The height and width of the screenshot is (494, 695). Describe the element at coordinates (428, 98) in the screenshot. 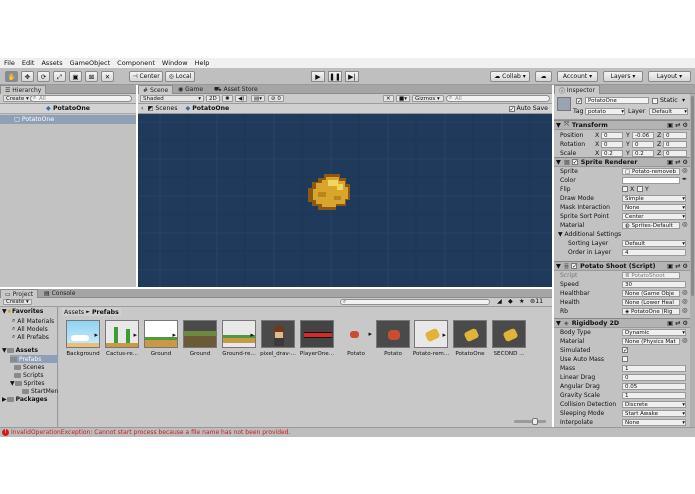

I see `gizmos-dropdown: Gizmos ▾` at that location.